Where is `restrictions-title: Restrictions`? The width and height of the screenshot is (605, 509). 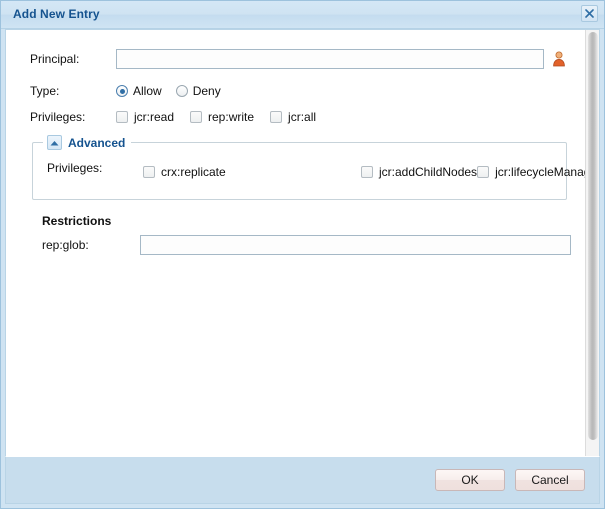 restrictions-title: Restrictions is located at coordinates (77, 221).